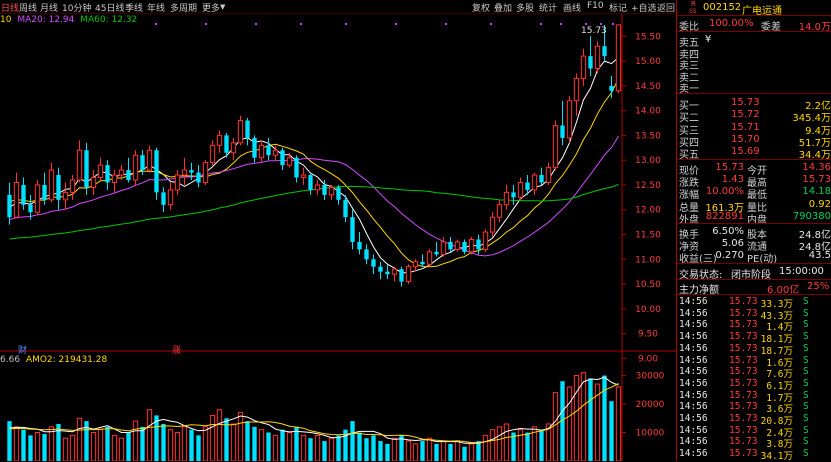  What do you see at coordinates (729, 256) in the screenshot?
I see `stat-value: 0.270` at bounding box center [729, 256].